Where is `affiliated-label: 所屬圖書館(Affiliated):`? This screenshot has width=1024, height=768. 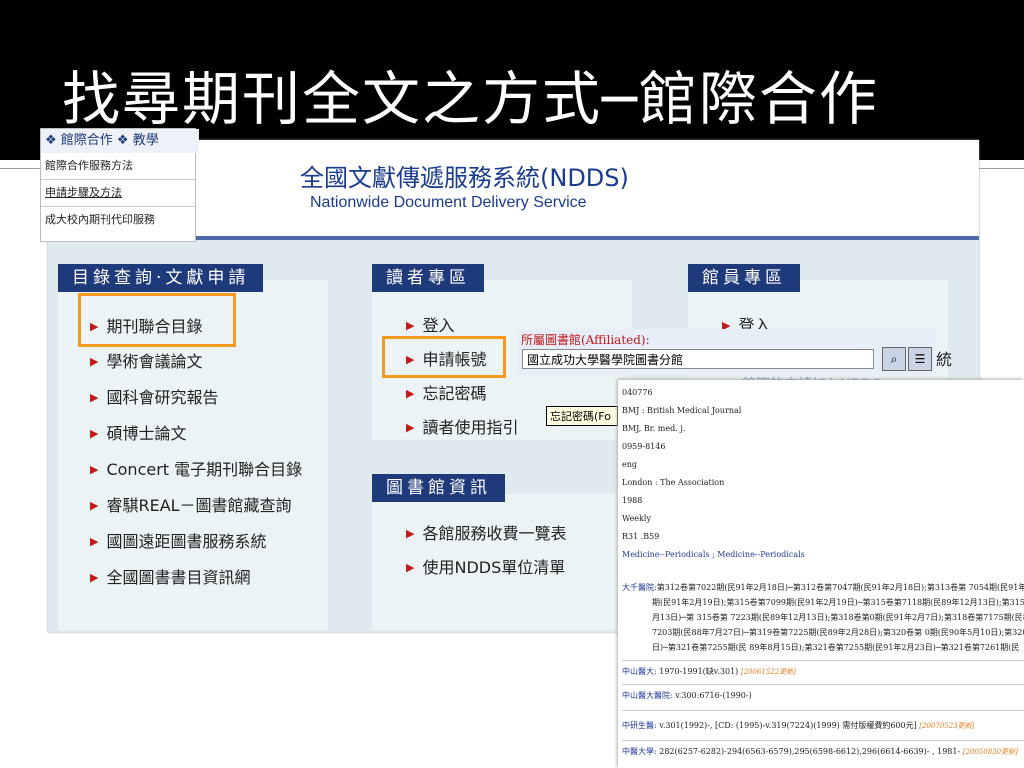
affiliated-label: 所屬圖書館(Affiliated): is located at coordinates (585, 340).